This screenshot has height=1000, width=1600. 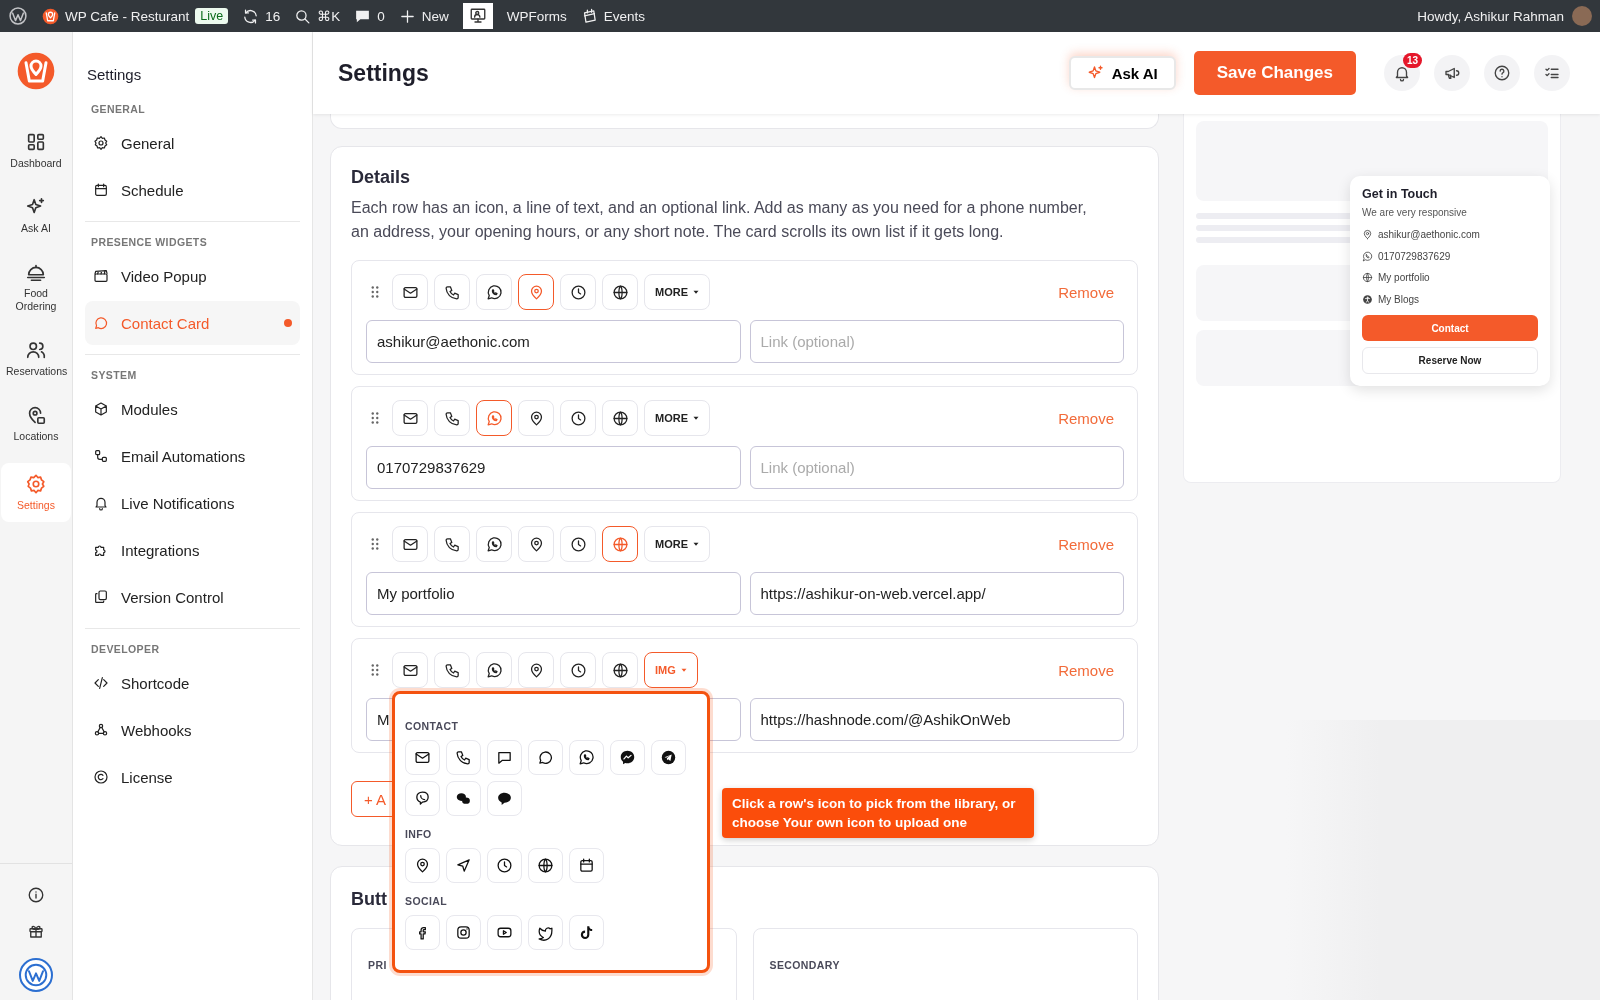 I want to click on monitor-menu, so click(x=477, y=16).